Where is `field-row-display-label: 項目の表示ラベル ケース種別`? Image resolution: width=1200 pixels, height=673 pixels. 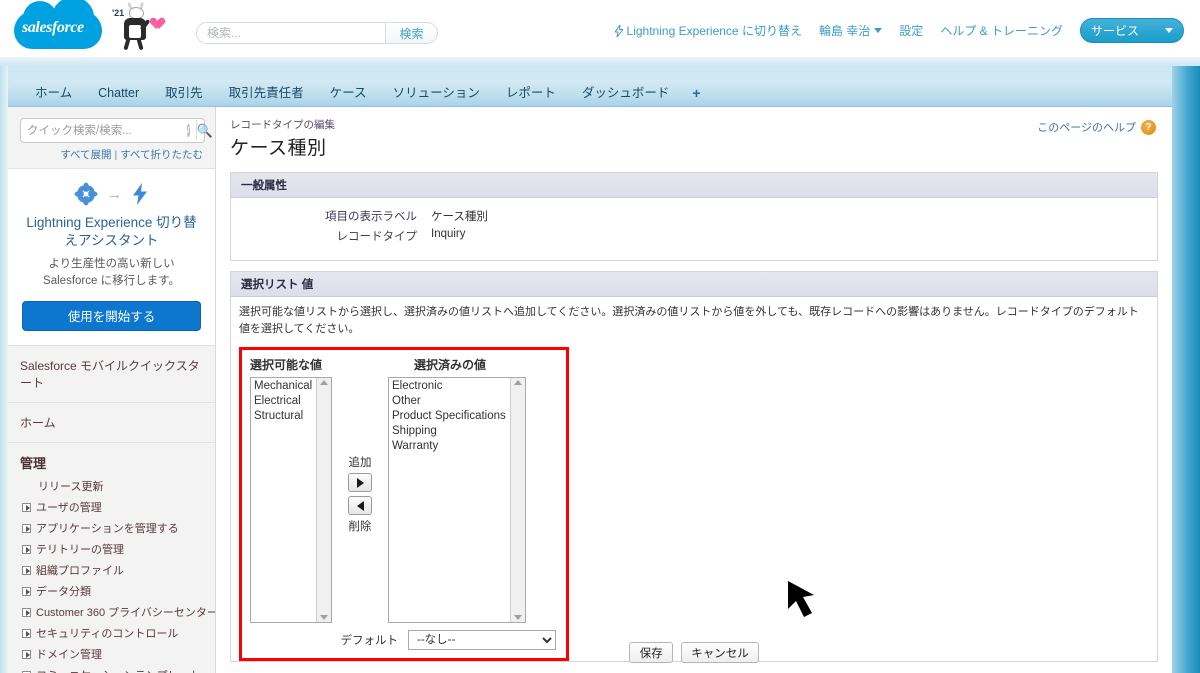 field-row-display-label: 項目の表示ラベル ケース種別 is located at coordinates (694, 216).